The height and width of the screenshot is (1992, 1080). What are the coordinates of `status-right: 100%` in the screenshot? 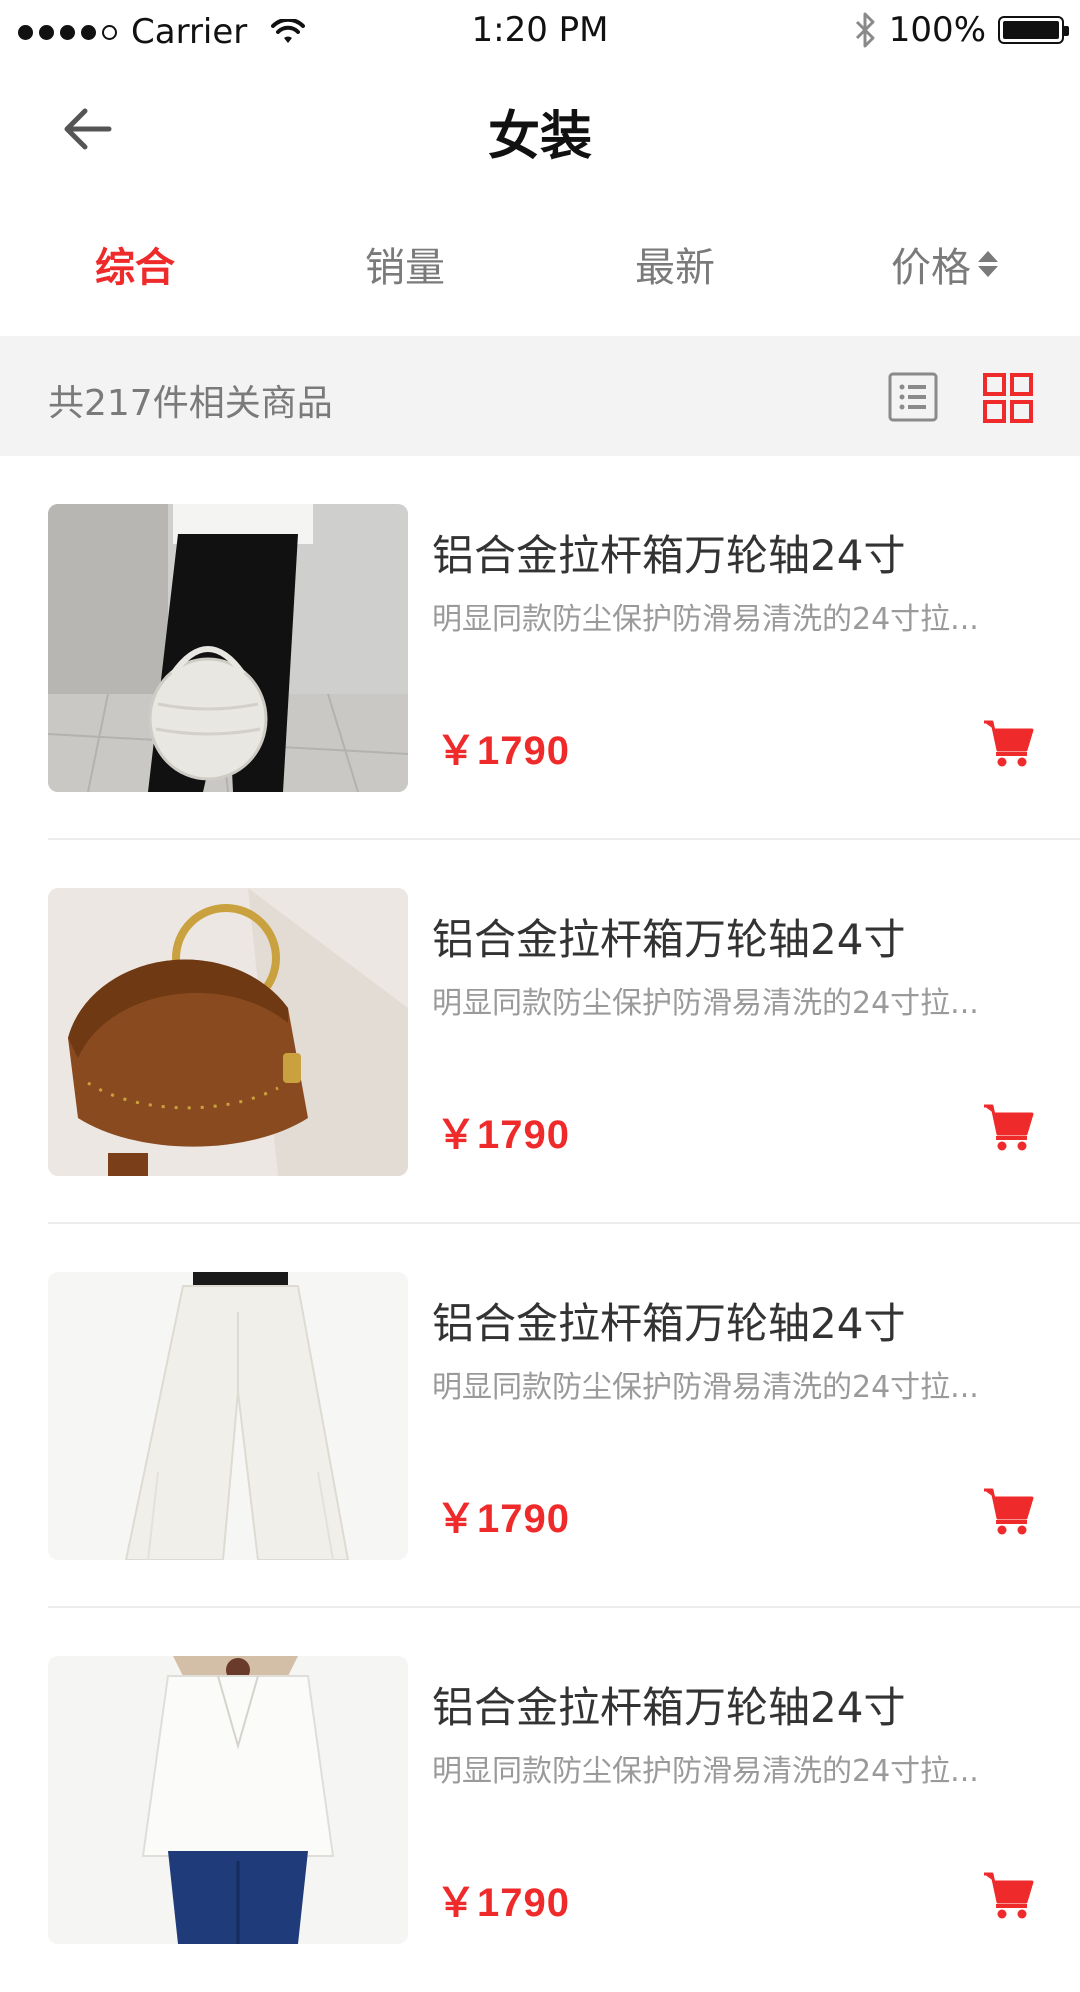 It's located at (961, 30).